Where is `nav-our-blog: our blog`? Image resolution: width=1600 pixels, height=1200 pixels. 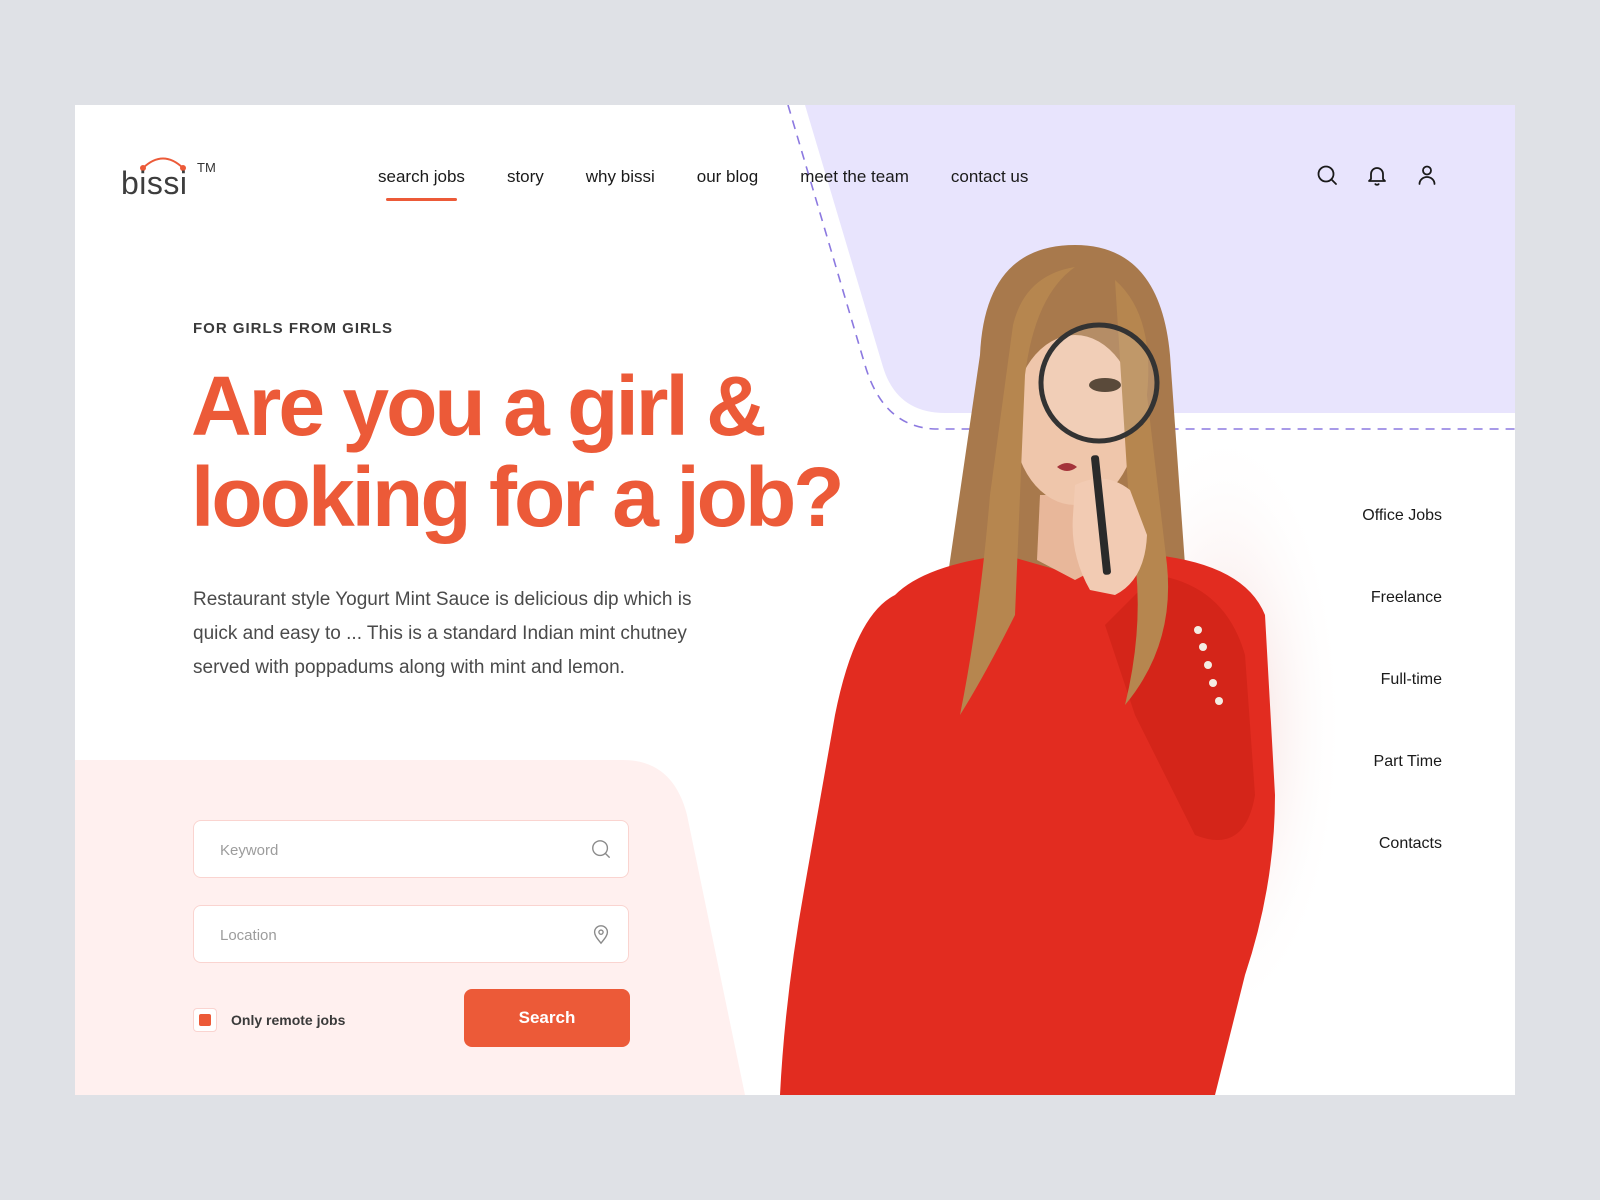
nav-our-blog: our blog is located at coordinates (727, 177).